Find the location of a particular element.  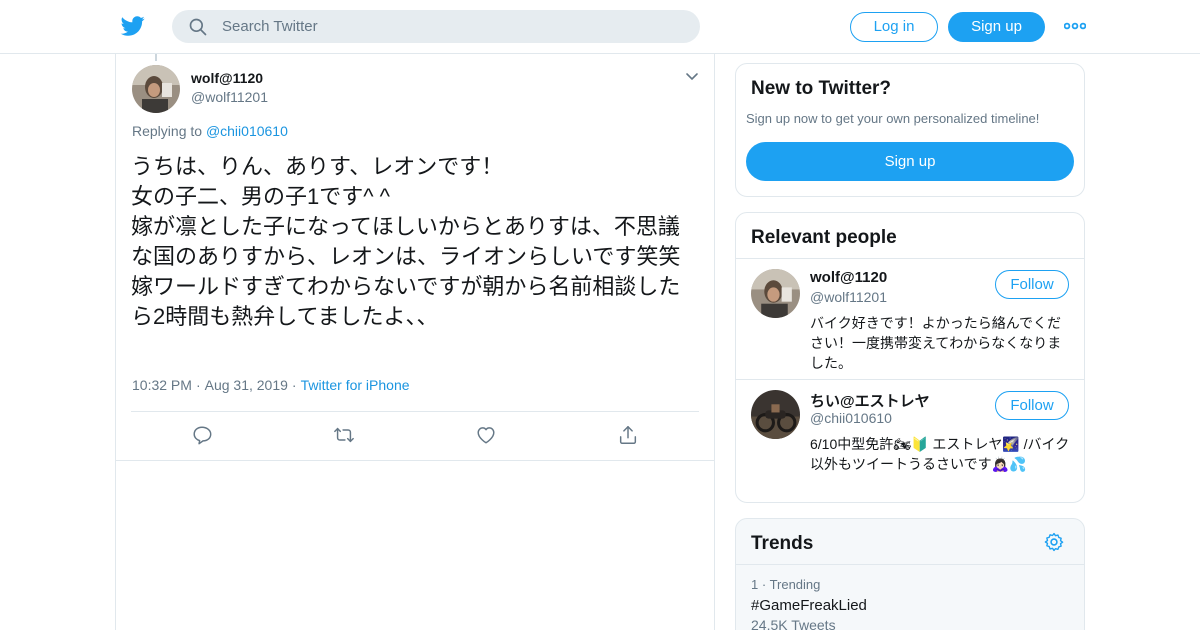

tweet-author-name: wolf@1120 is located at coordinates (227, 78).